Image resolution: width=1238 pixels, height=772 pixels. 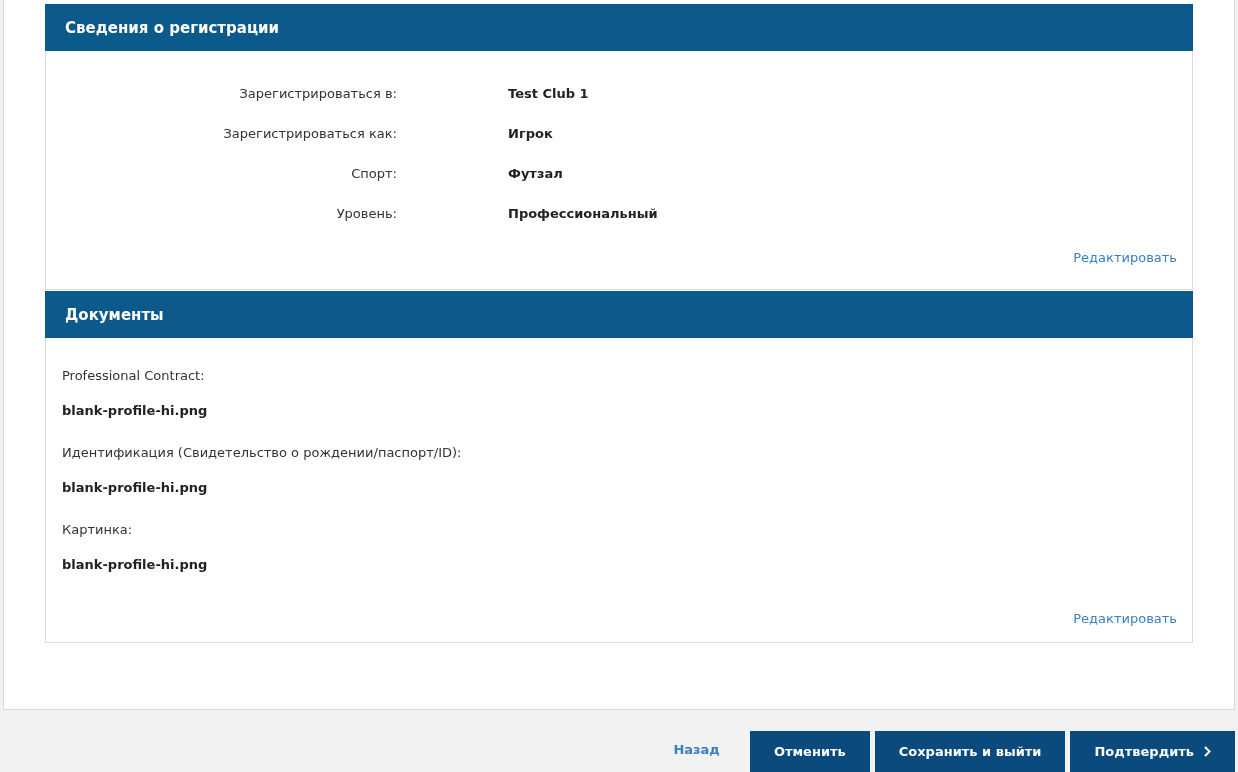 I want to click on section-header: Сведения о регистрации, so click(x=619, y=27).